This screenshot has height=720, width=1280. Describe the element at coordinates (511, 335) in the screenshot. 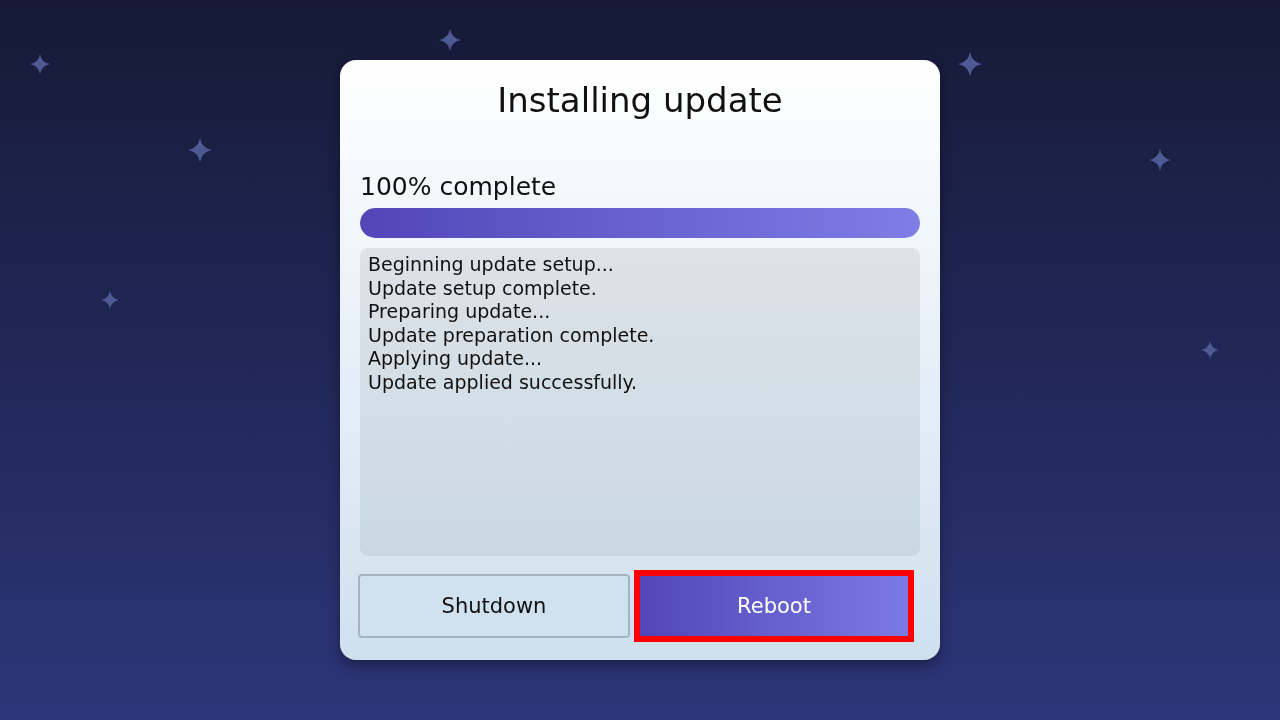

I see `log-line: Update preparation complete.` at that location.